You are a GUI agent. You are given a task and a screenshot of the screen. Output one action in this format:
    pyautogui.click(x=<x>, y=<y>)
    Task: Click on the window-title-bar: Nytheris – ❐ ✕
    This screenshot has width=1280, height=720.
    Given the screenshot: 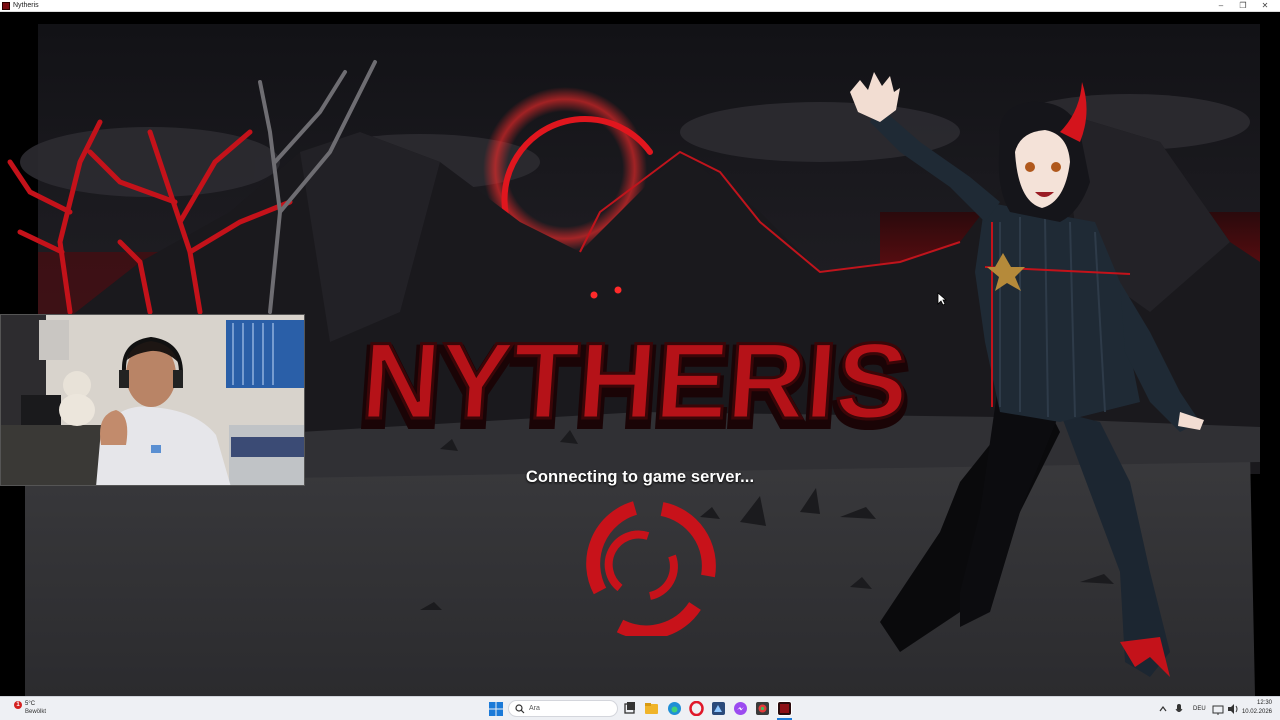 What is the action you would take?
    pyautogui.click(x=640, y=6)
    